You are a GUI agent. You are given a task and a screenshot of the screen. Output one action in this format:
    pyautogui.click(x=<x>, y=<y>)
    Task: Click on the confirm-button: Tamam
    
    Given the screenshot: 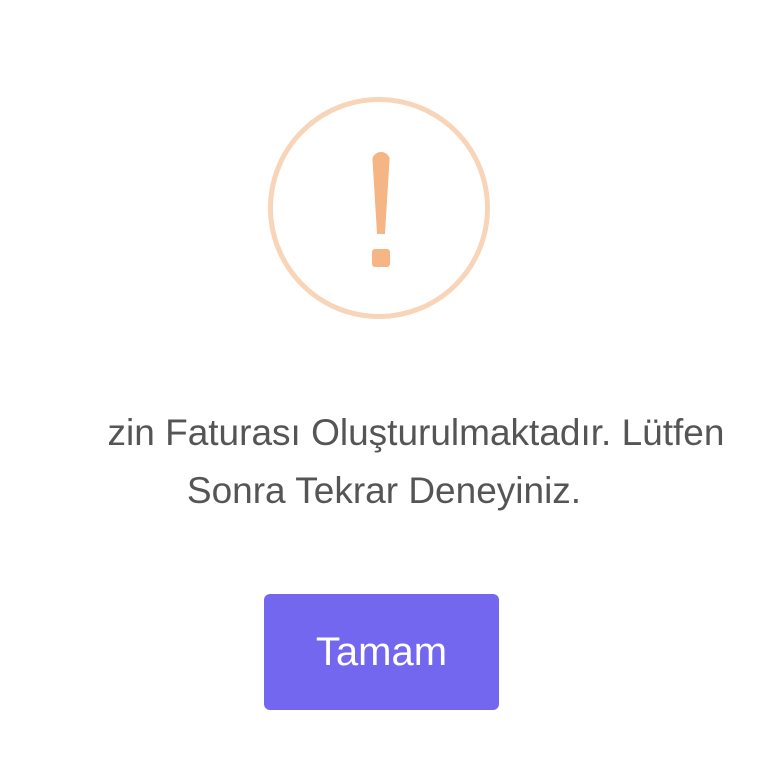 What is the action you would take?
    pyautogui.click(x=381, y=652)
    